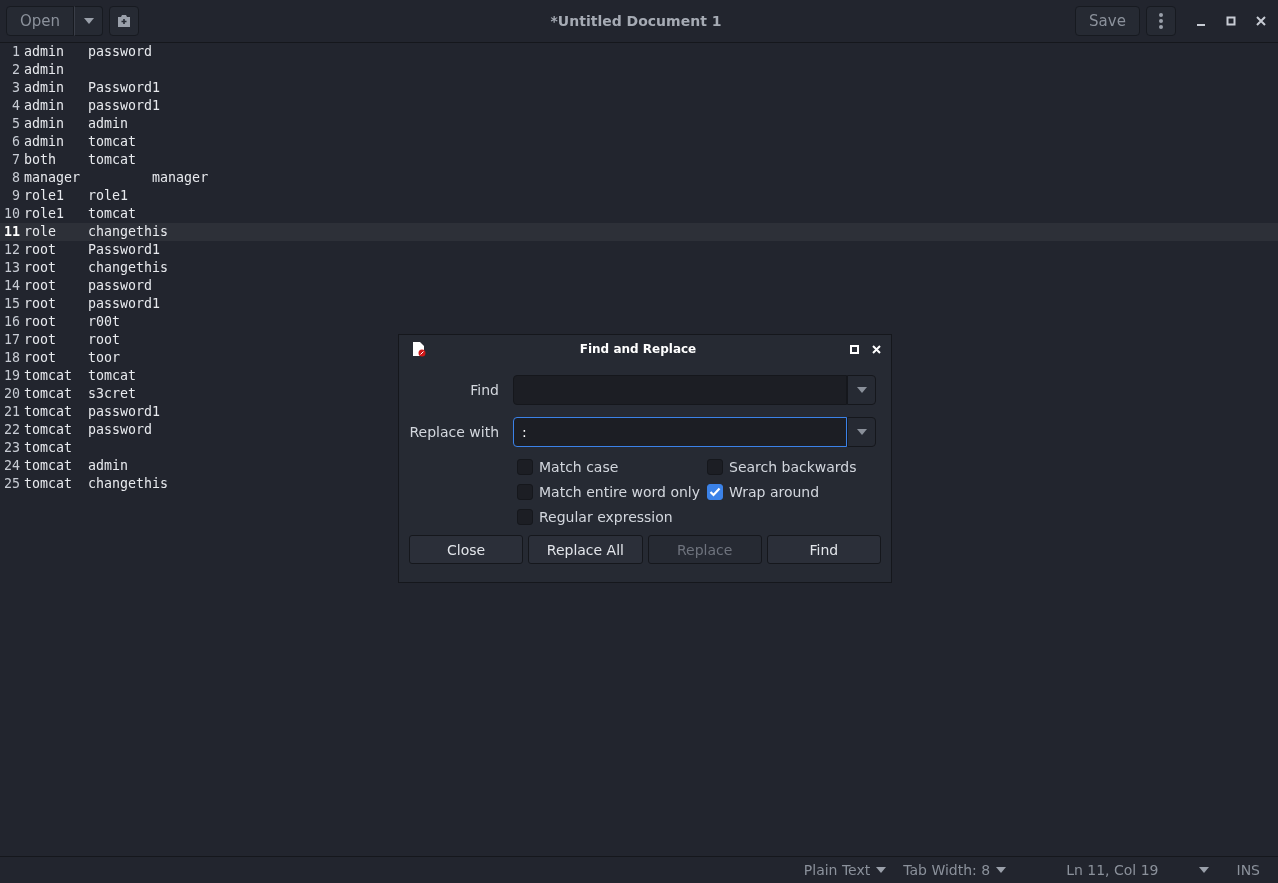 The width and height of the screenshot is (1278, 883). What do you see at coordinates (823, 549) in the screenshot?
I see `dialog-button: Find` at bounding box center [823, 549].